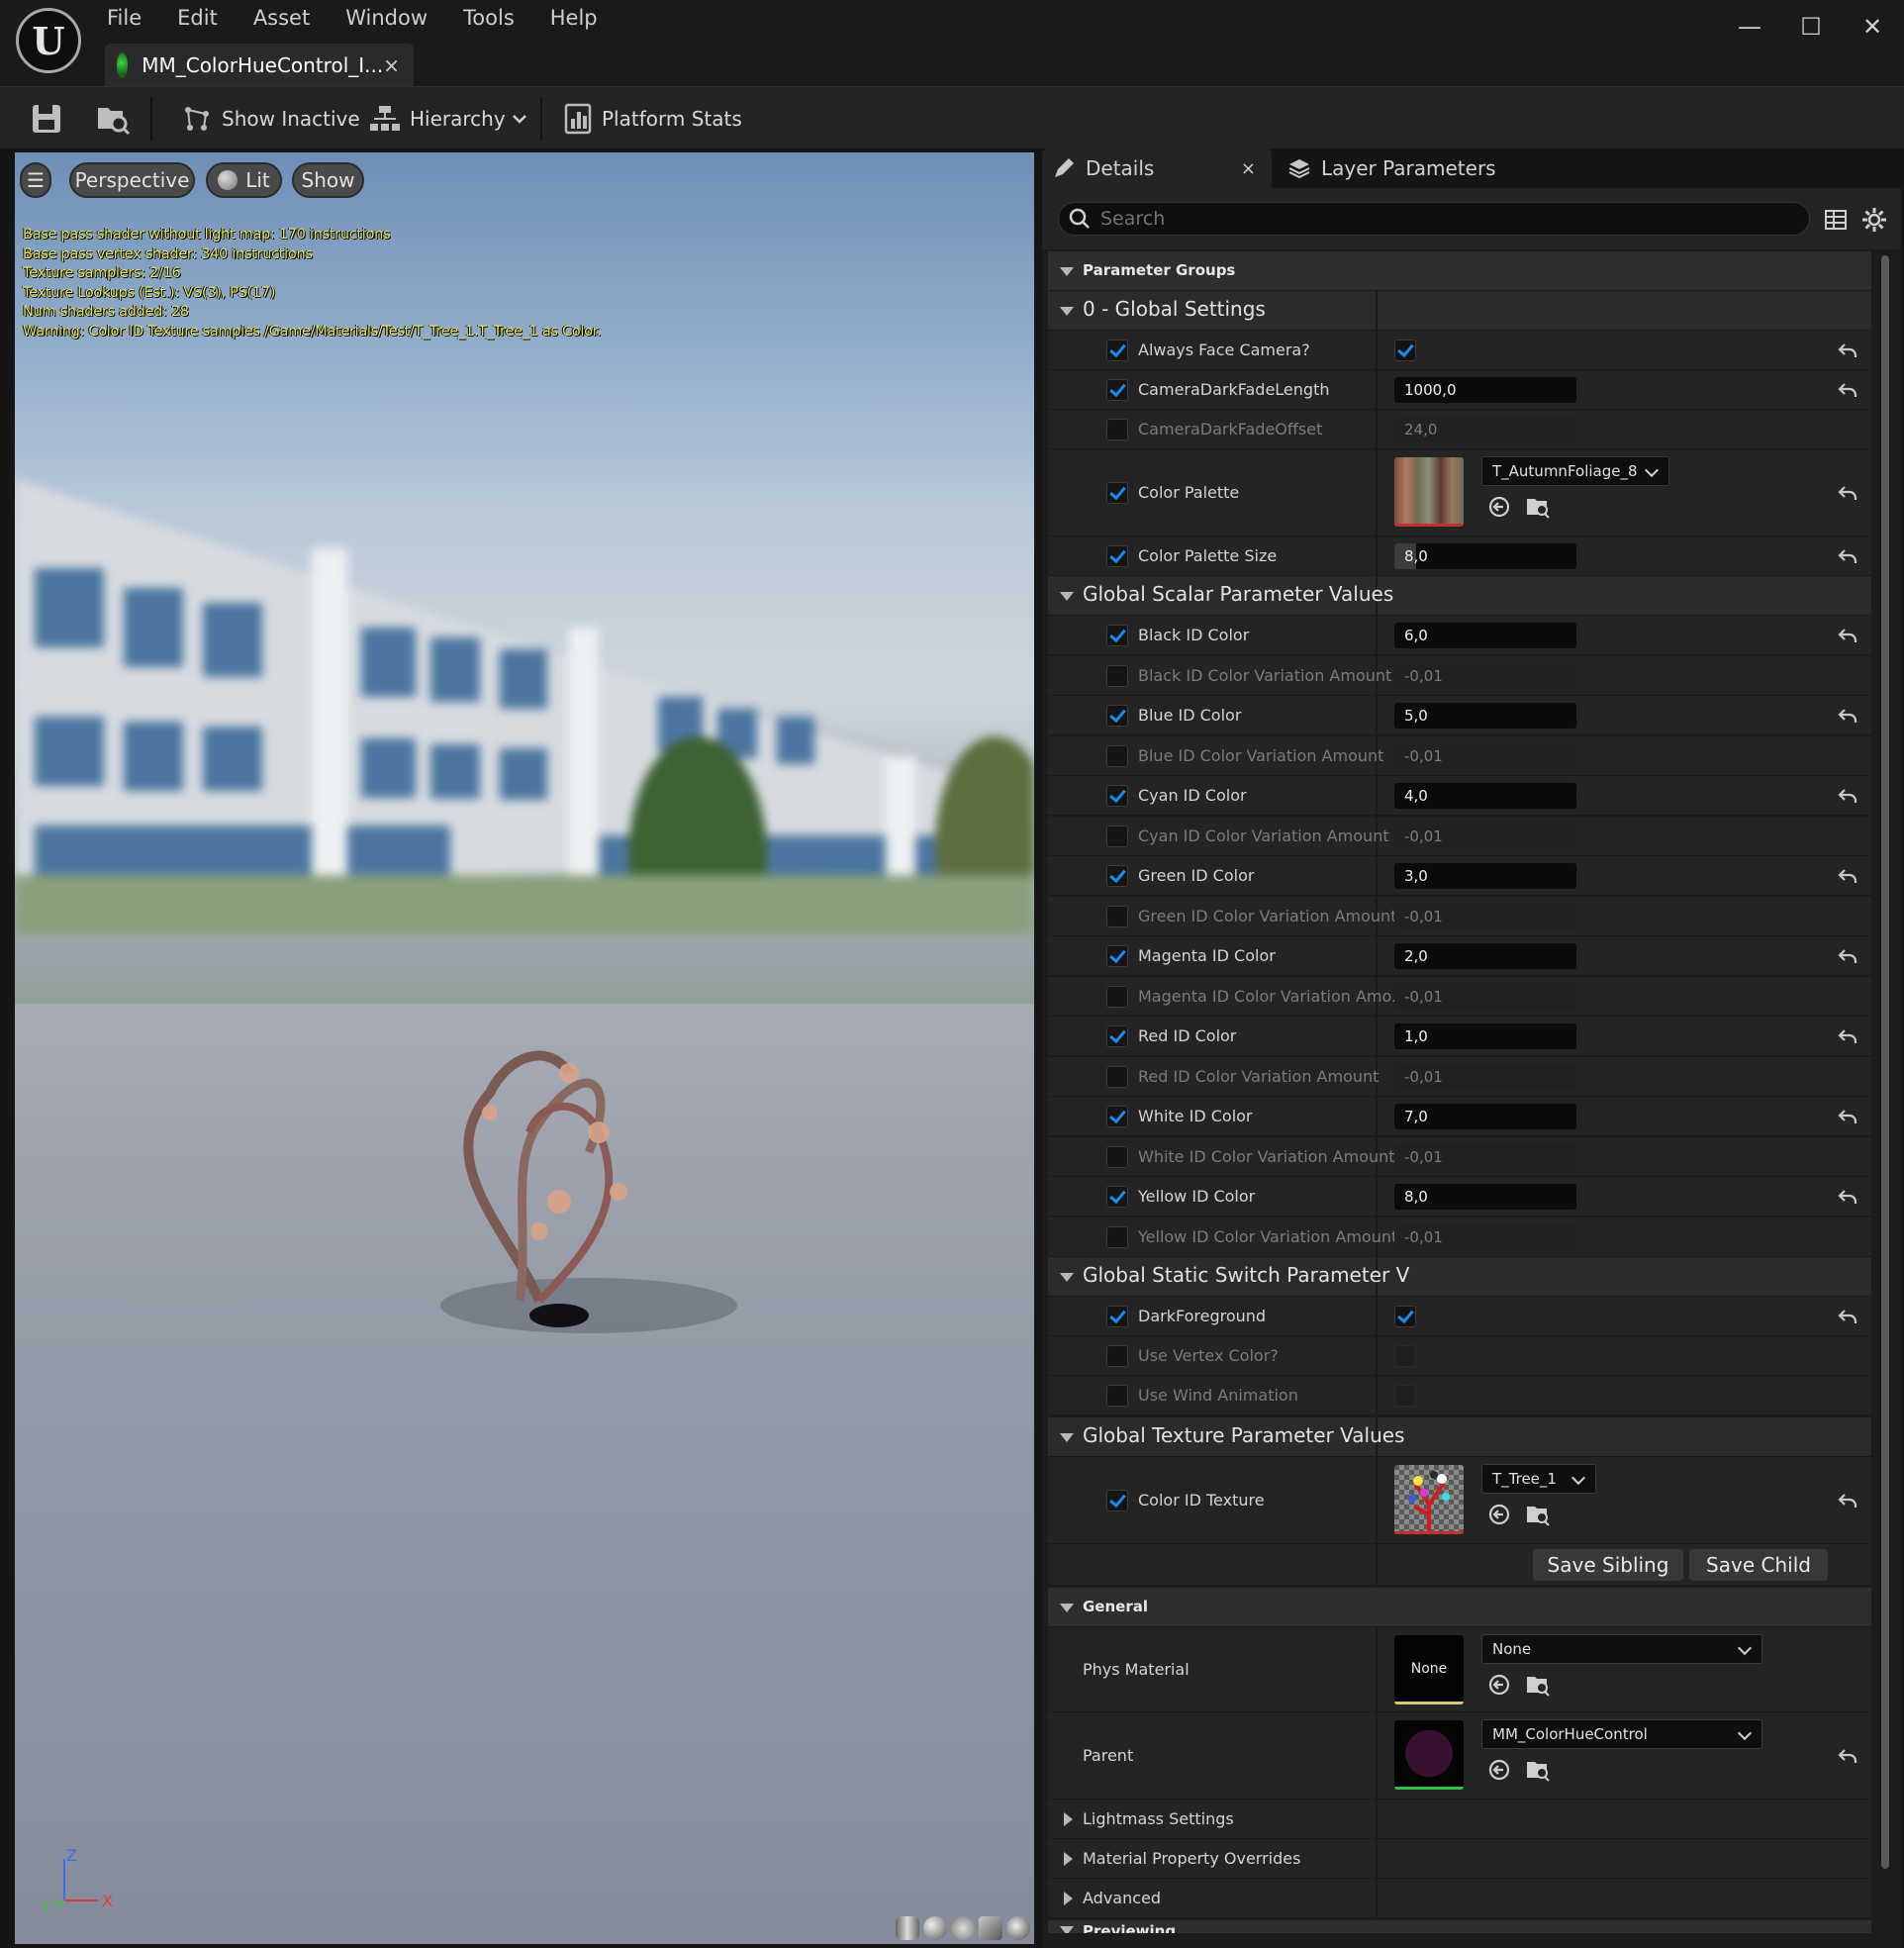 The height and width of the screenshot is (1948, 1904). Describe the element at coordinates (328, 180) in the screenshot. I see `show-button: Show` at that location.